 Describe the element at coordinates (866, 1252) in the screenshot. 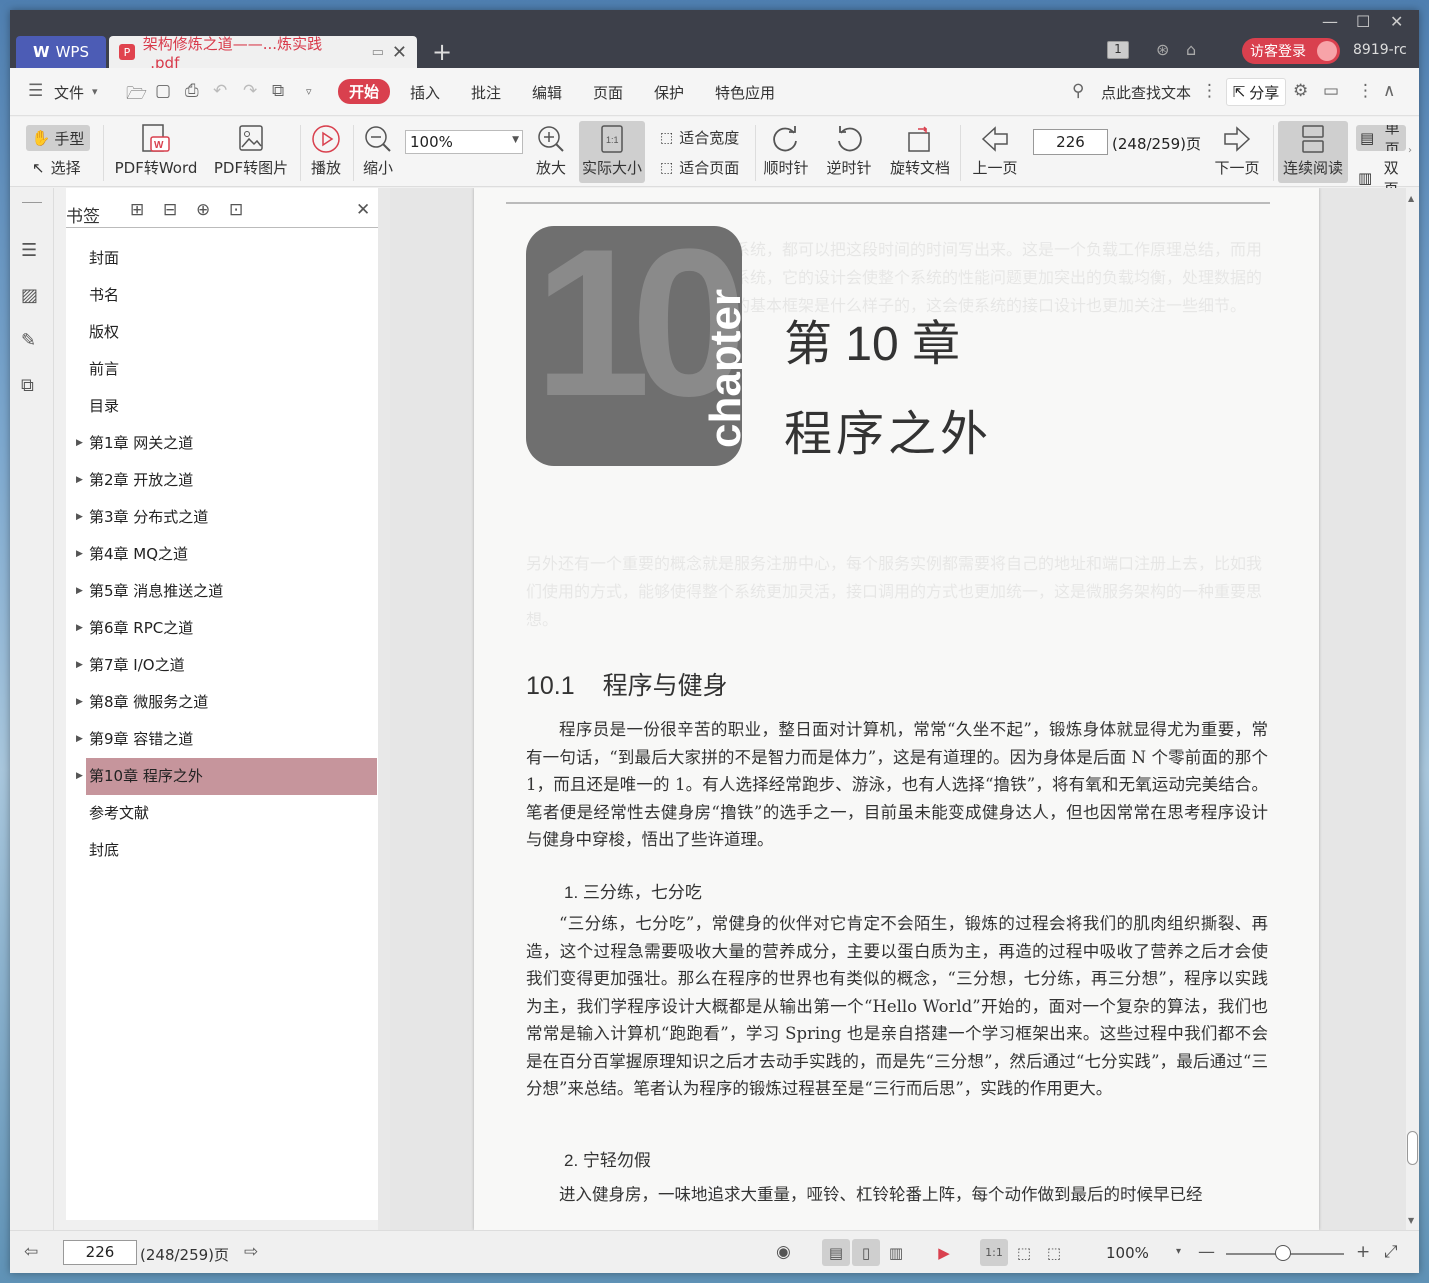

I see `single-page-view-icon: ▯` at that location.